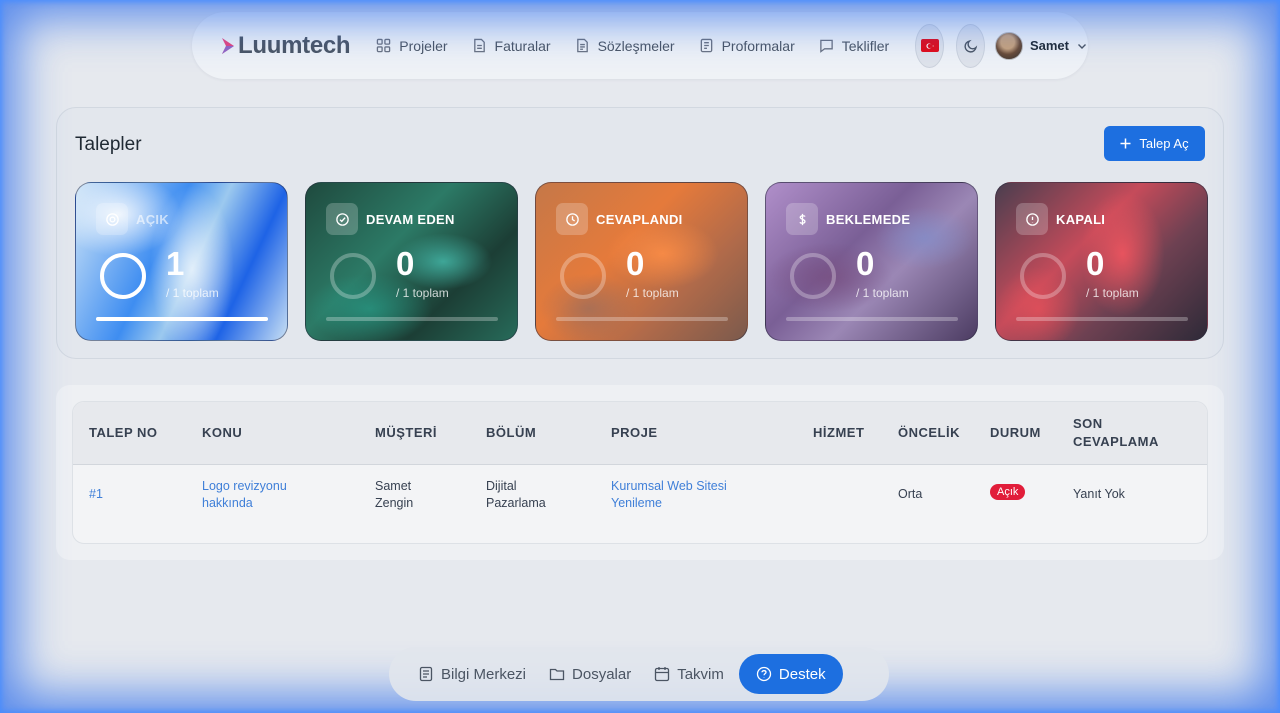 The image size is (1280, 713). What do you see at coordinates (910, 494) in the screenshot?
I see `priority-cell: Orta` at bounding box center [910, 494].